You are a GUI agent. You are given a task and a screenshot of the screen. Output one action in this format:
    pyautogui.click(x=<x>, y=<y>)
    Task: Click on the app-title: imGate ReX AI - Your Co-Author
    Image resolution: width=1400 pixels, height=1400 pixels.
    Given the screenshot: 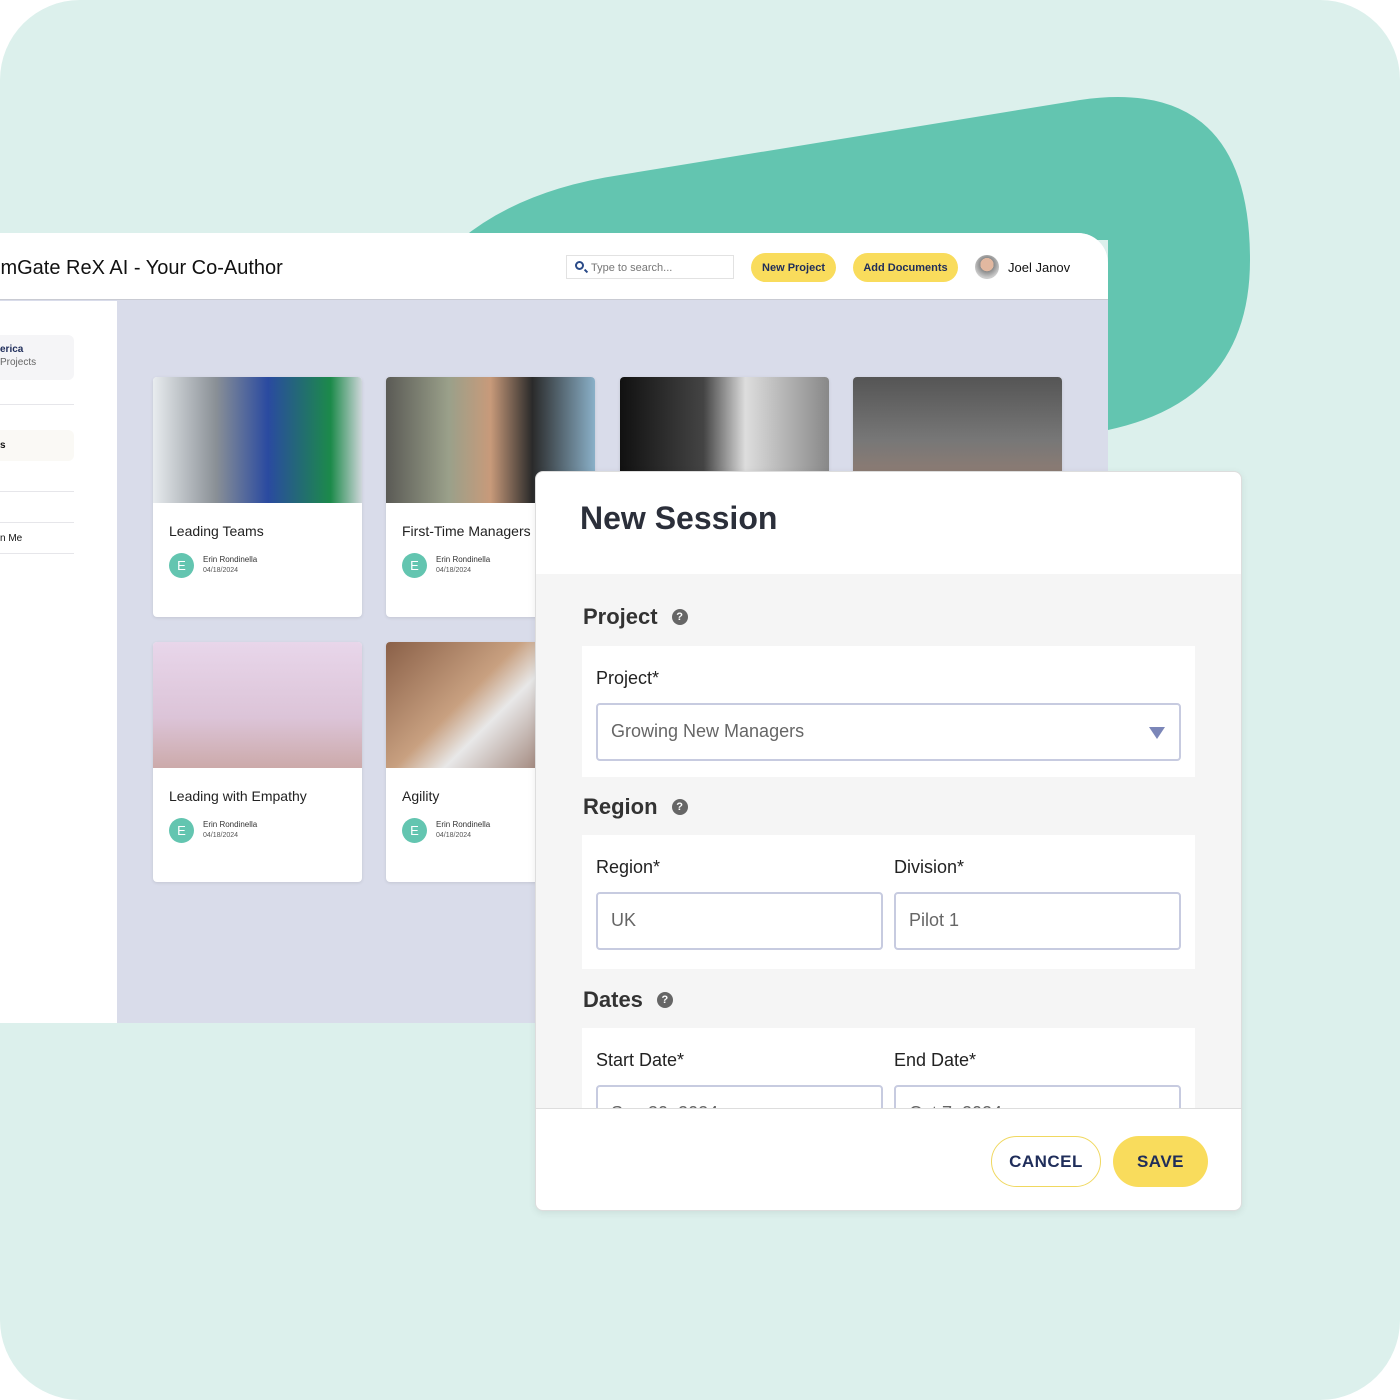 What is the action you would take?
    pyautogui.click(x=141, y=268)
    